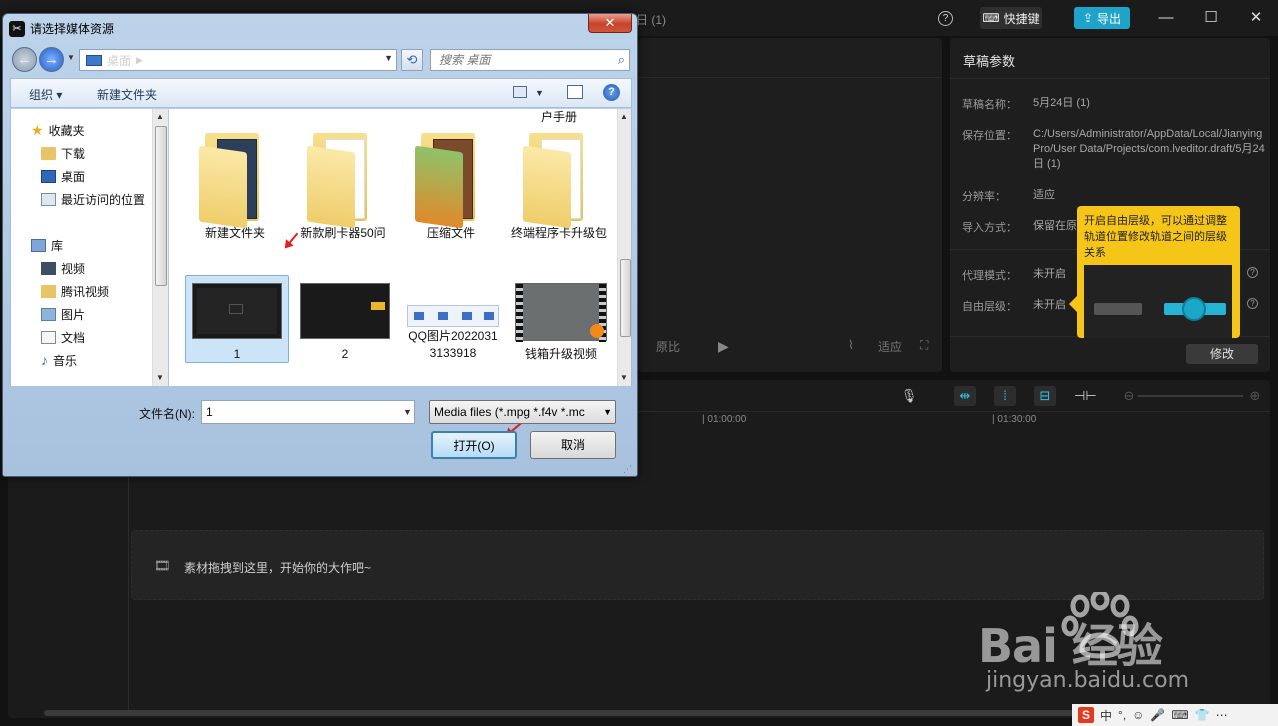 Image resolution: width=1278 pixels, height=726 pixels. Describe the element at coordinates (1122, 715) in the screenshot. I see `punctuation-icon: °,` at that location.